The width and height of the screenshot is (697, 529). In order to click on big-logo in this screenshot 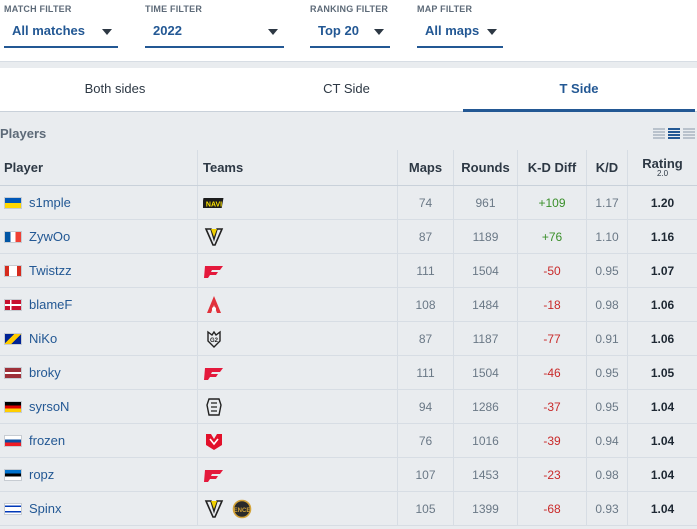, I will do `click(214, 407)`.